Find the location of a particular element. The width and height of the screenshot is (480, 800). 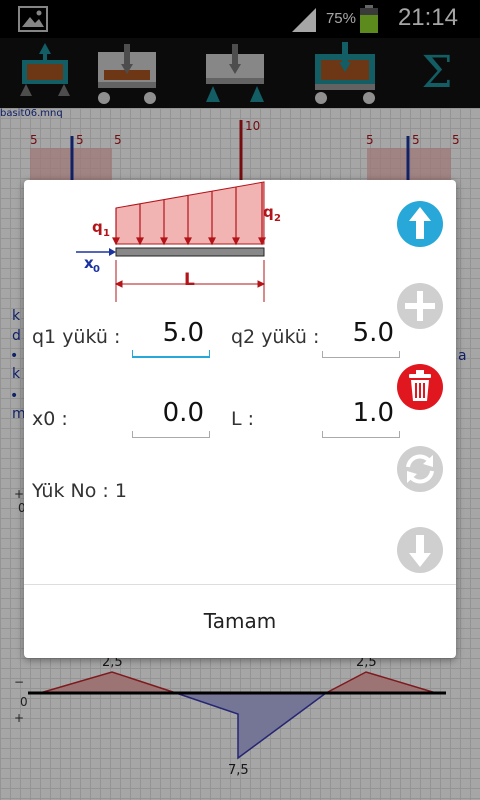

x0-input: 0.0 is located at coordinates (171, 418).